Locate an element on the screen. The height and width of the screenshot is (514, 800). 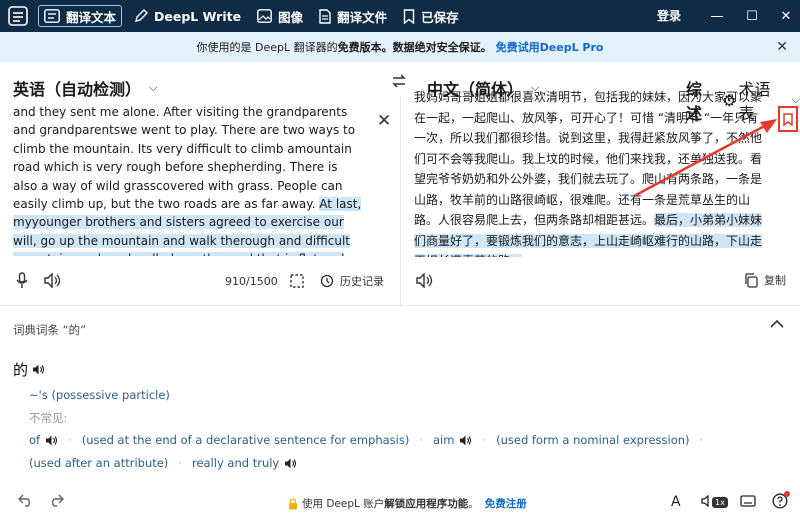
dictionary-sense: ~'s (possessive particle) is located at coordinates (99, 395).